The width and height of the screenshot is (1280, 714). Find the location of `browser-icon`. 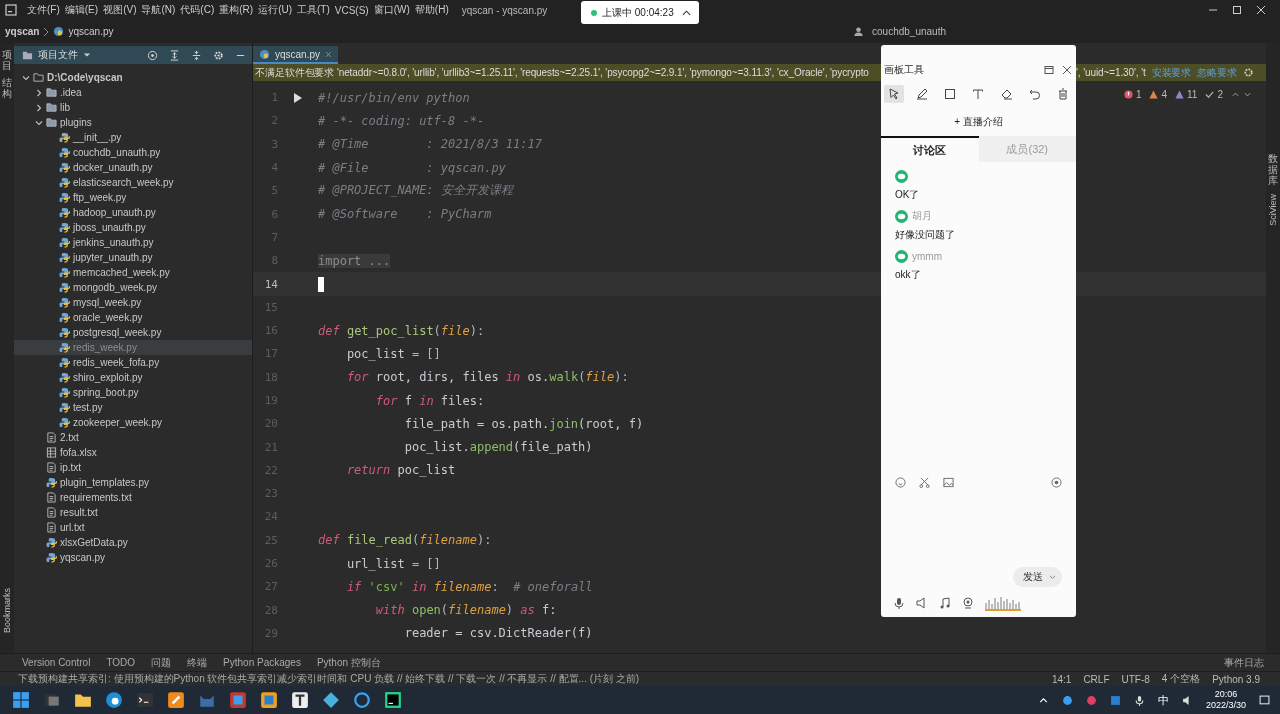

browser-icon is located at coordinates (114, 700).